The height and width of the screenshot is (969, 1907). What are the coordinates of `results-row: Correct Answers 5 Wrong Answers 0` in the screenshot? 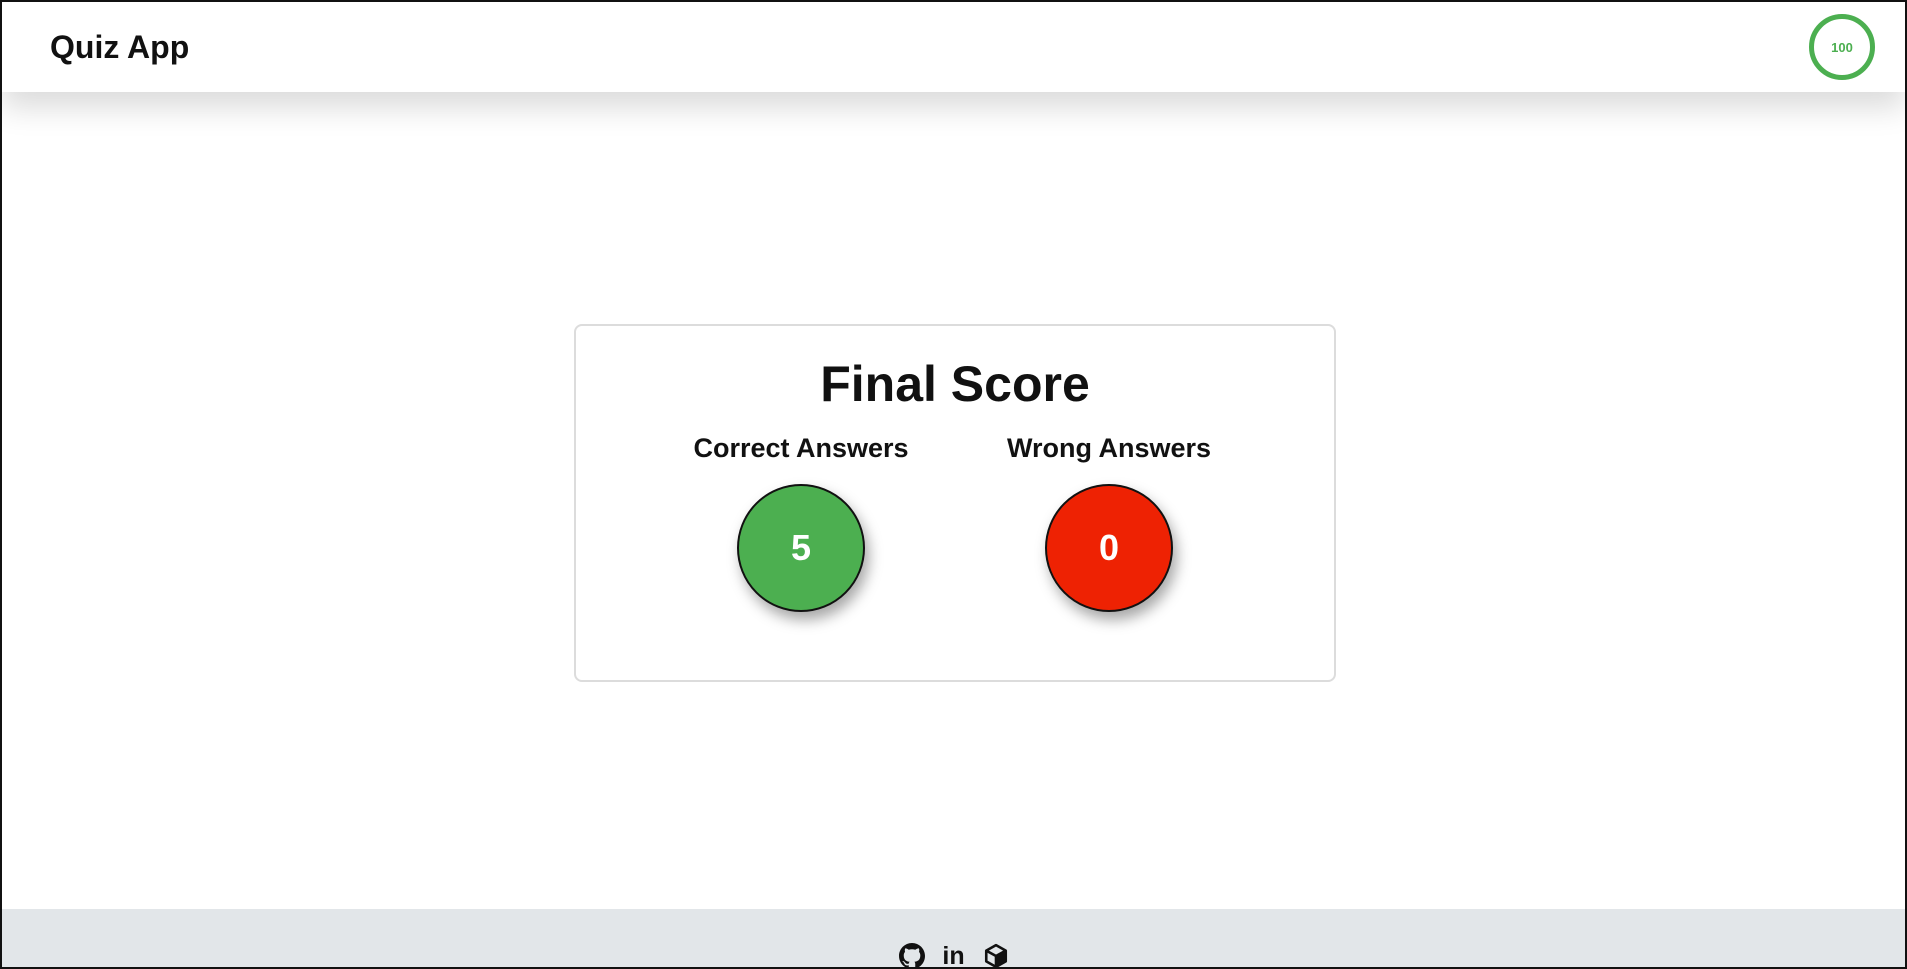 It's located at (955, 522).